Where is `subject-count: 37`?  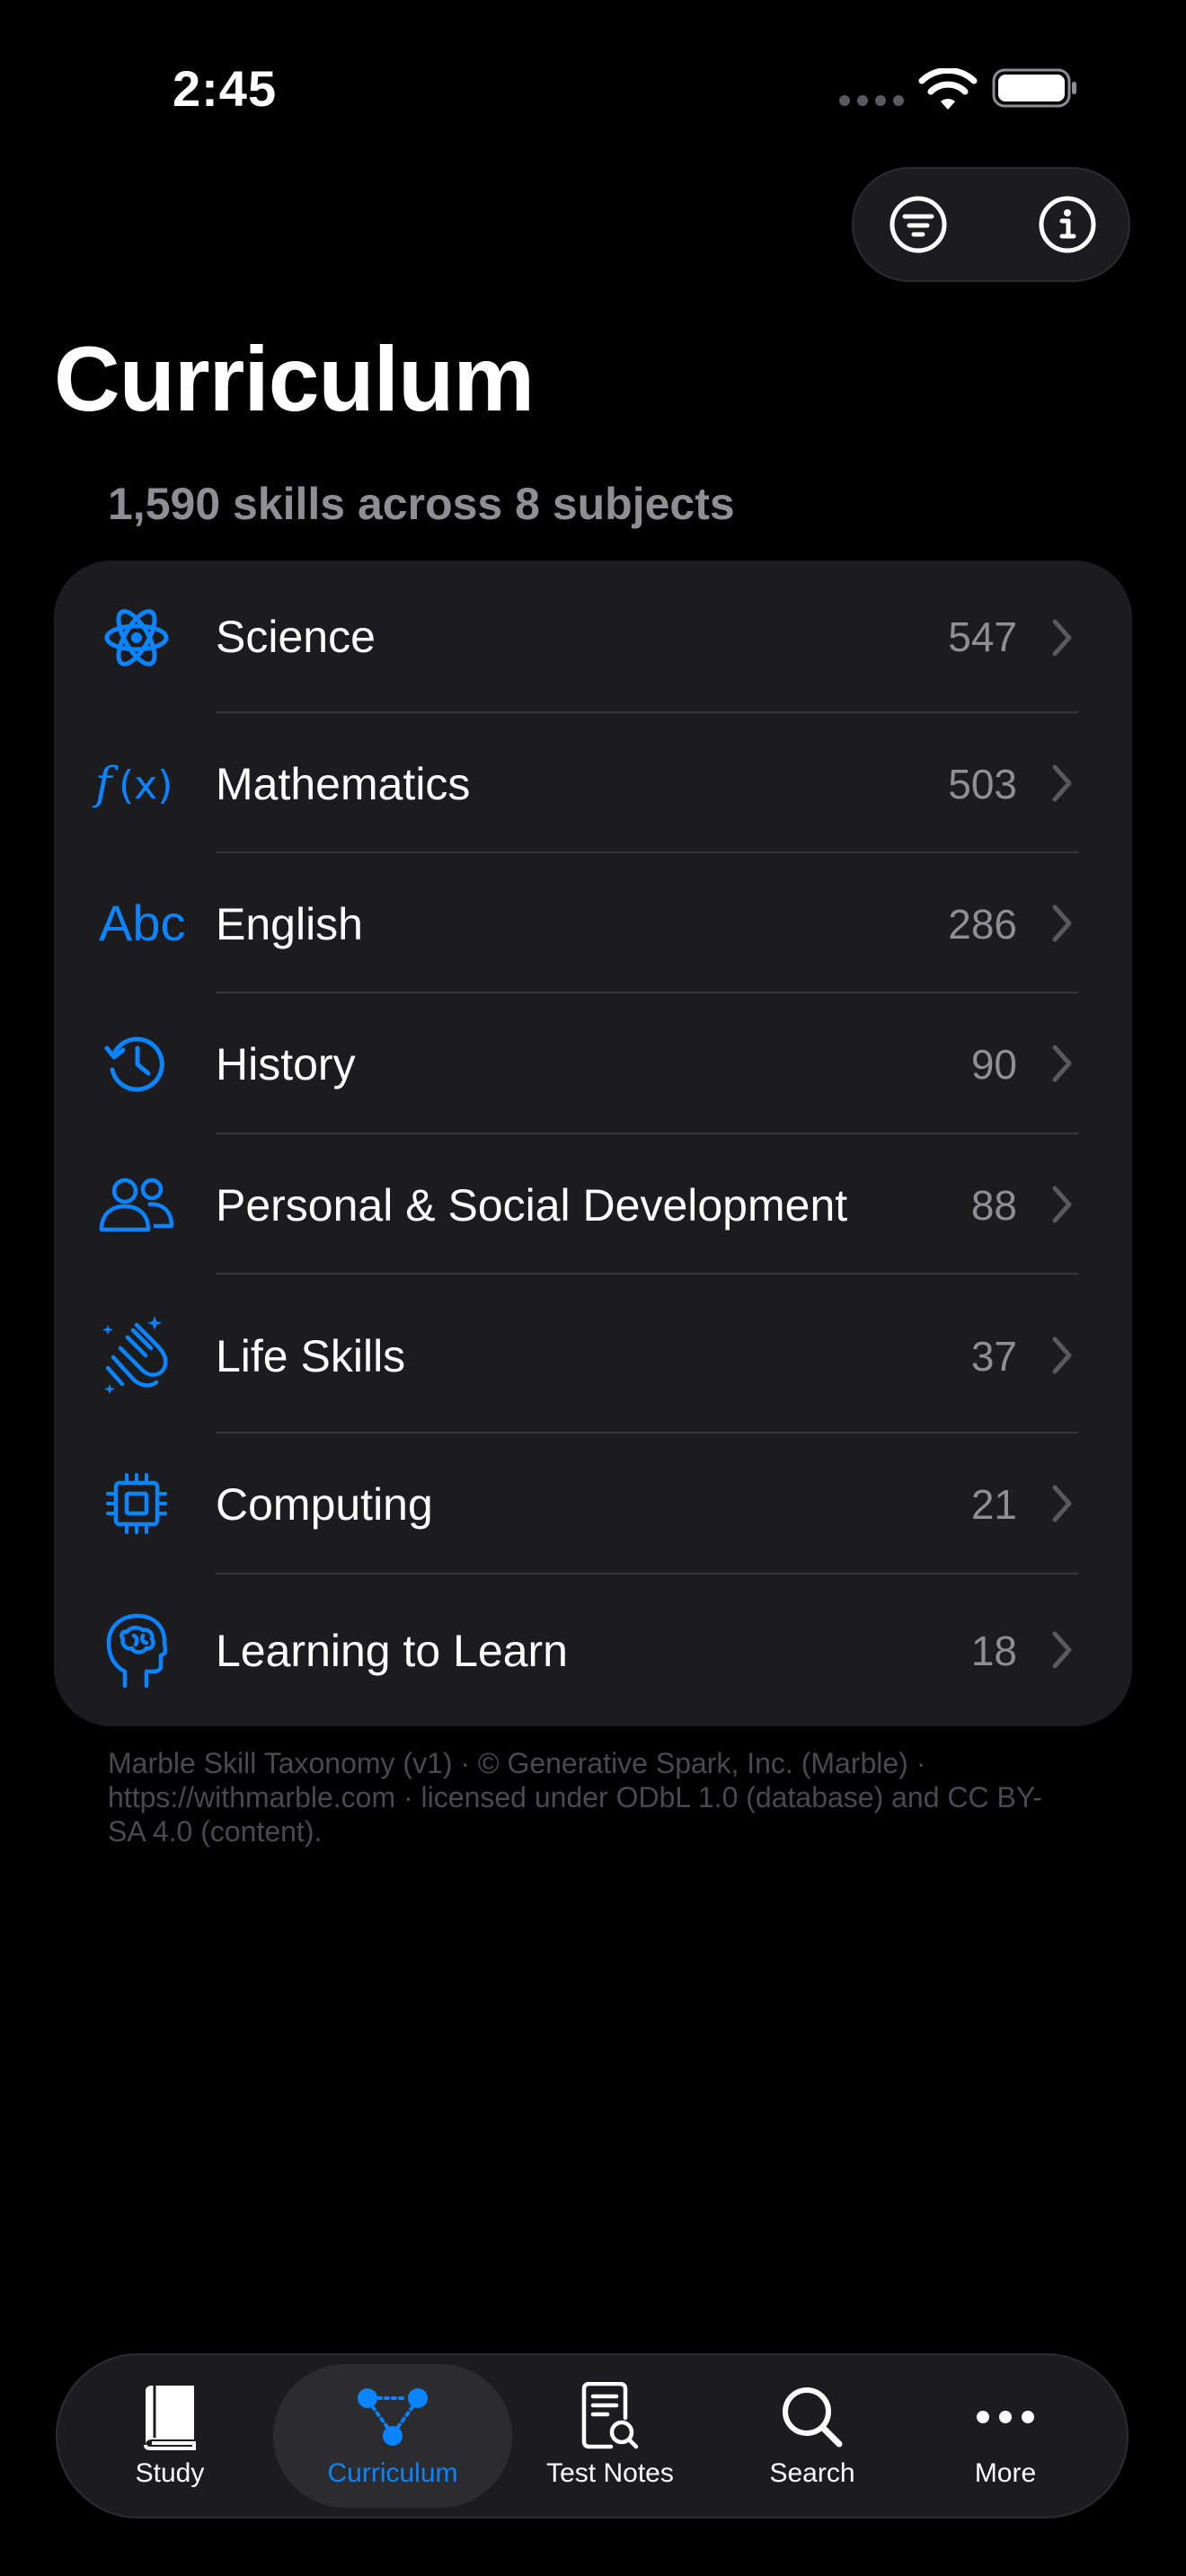
subject-count: 37 is located at coordinates (993, 1356).